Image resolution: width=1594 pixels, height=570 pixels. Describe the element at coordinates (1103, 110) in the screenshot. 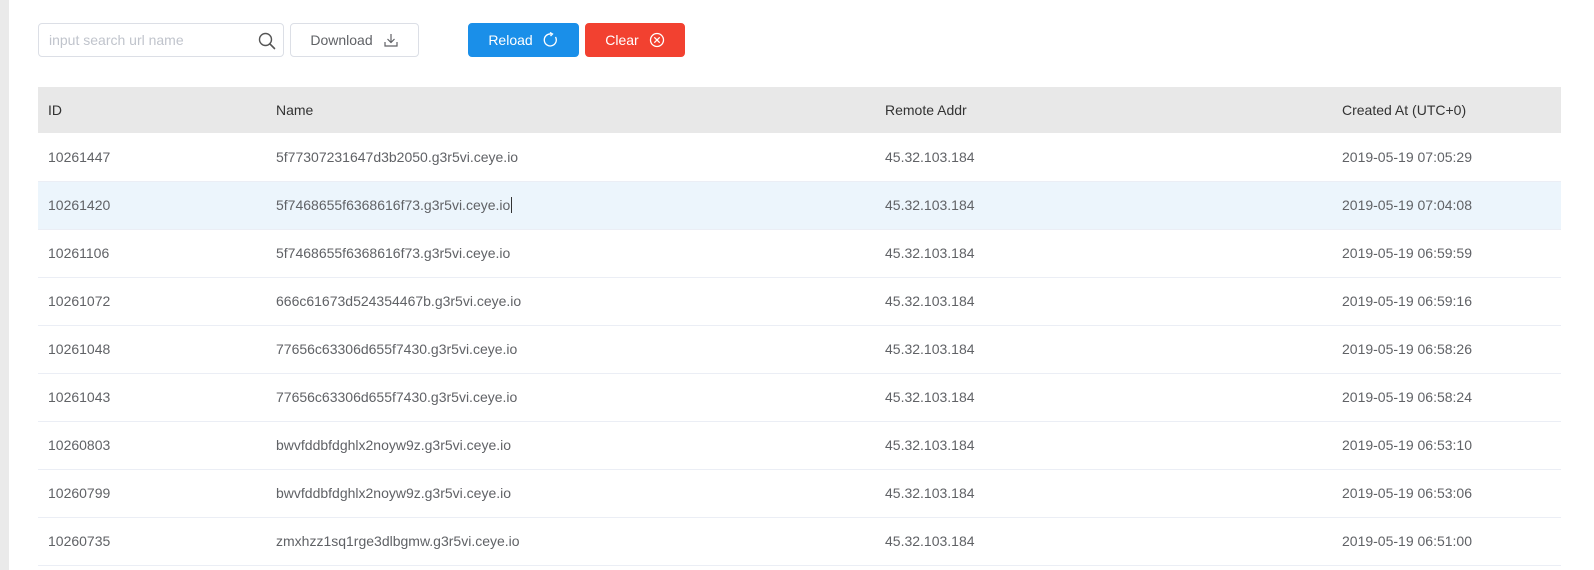

I see `column-header-remote-addr: Remote Addr` at that location.